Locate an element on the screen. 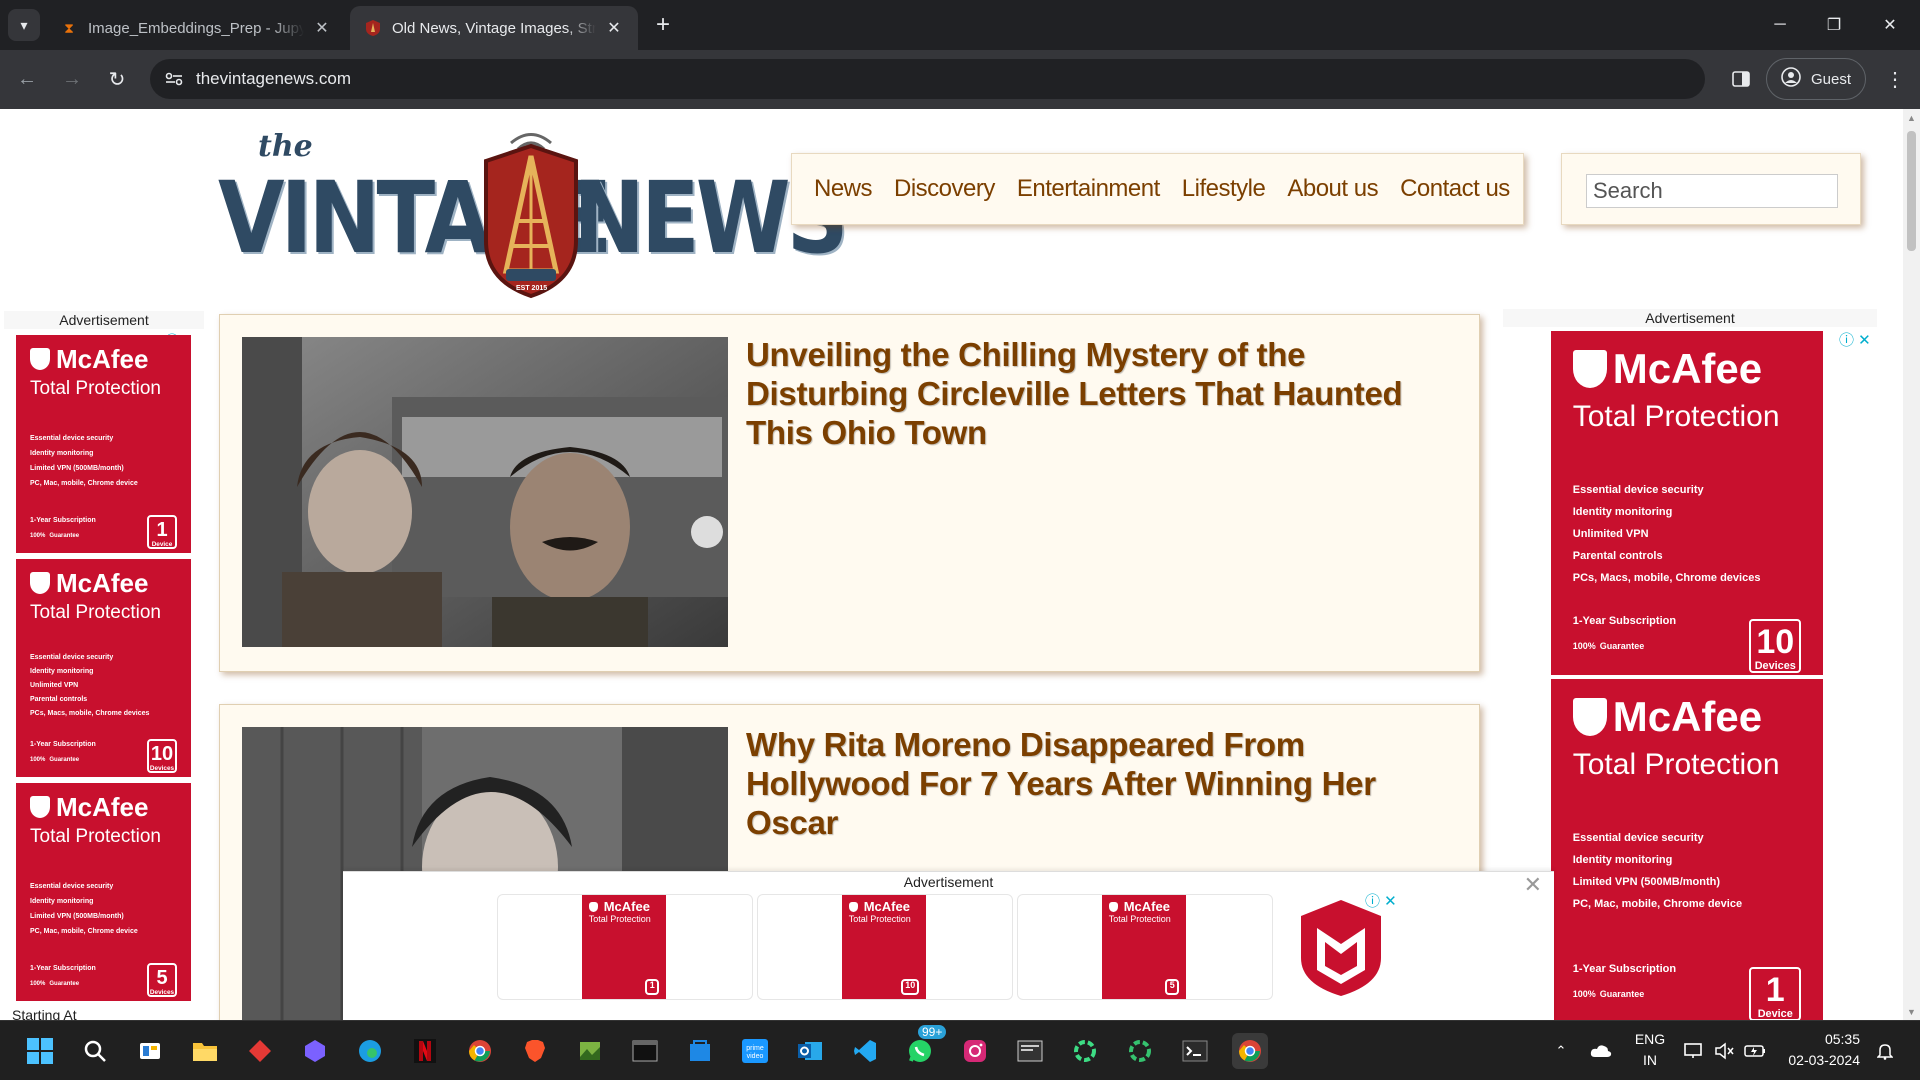 The height and width of the screenshot is (1080, 1920). outlook-icon is located at coordinates (810, 1051).